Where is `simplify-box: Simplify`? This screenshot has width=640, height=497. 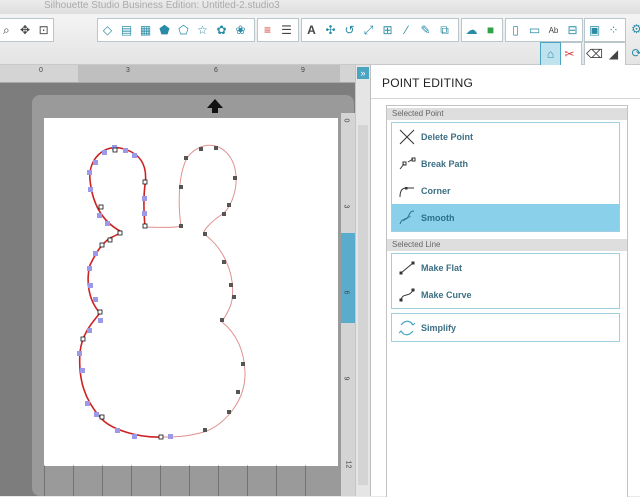
simplify-box: Simplify is located at coordinates (505, 327).